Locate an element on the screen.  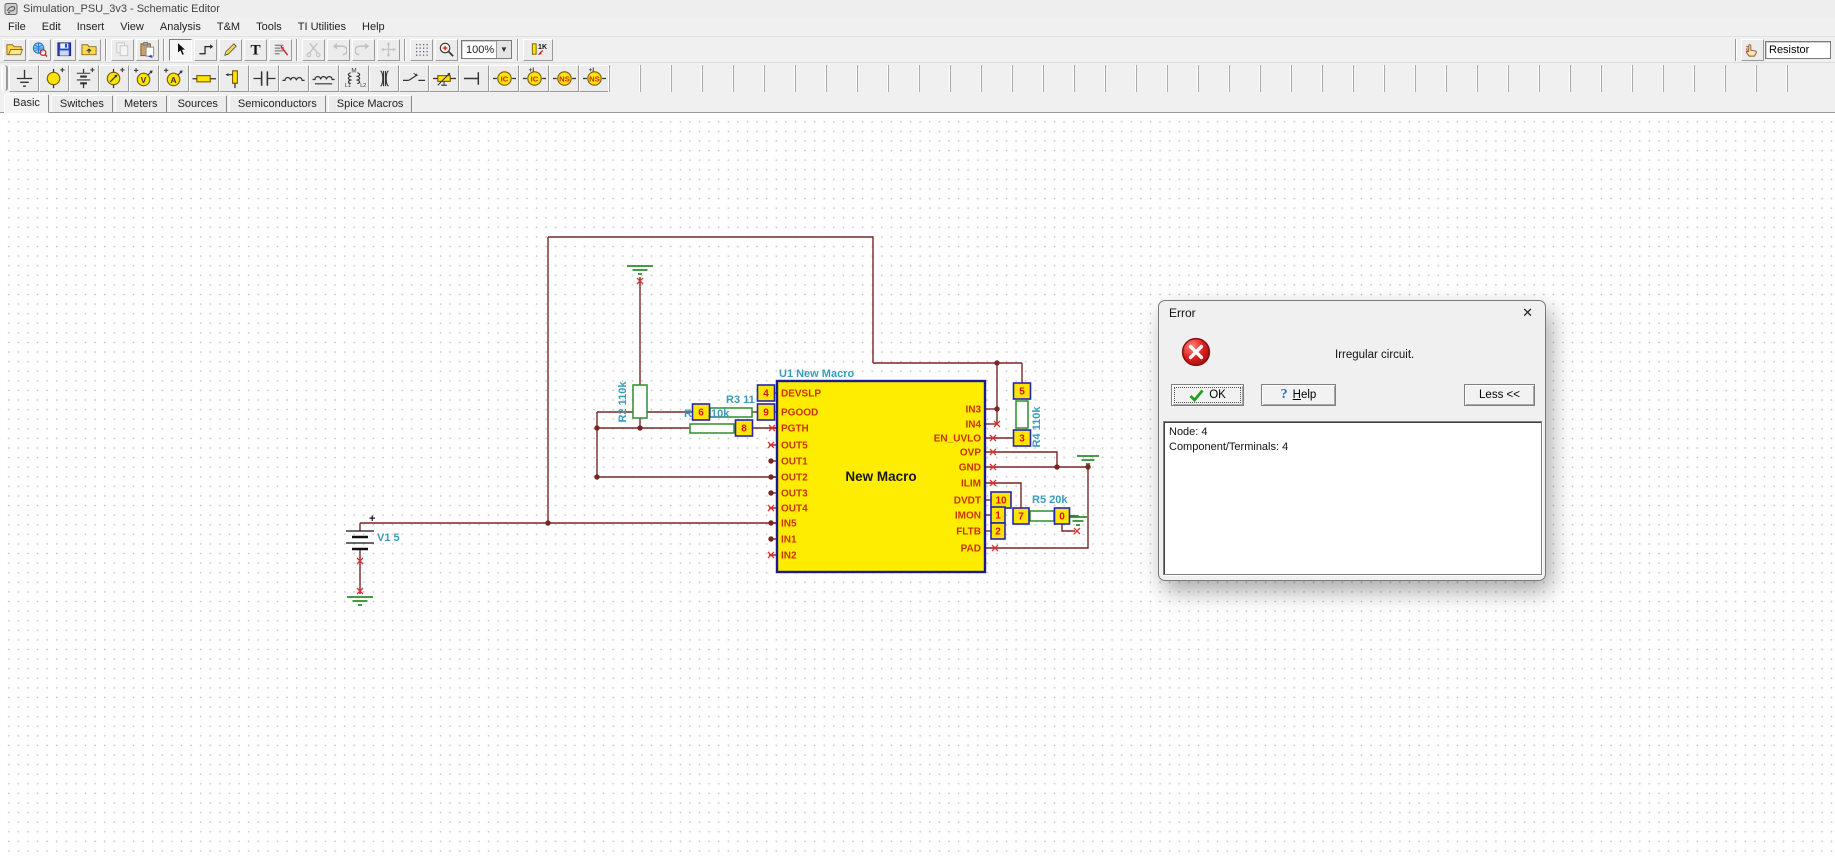
find-component-button is located at coordinates (1752, 49).